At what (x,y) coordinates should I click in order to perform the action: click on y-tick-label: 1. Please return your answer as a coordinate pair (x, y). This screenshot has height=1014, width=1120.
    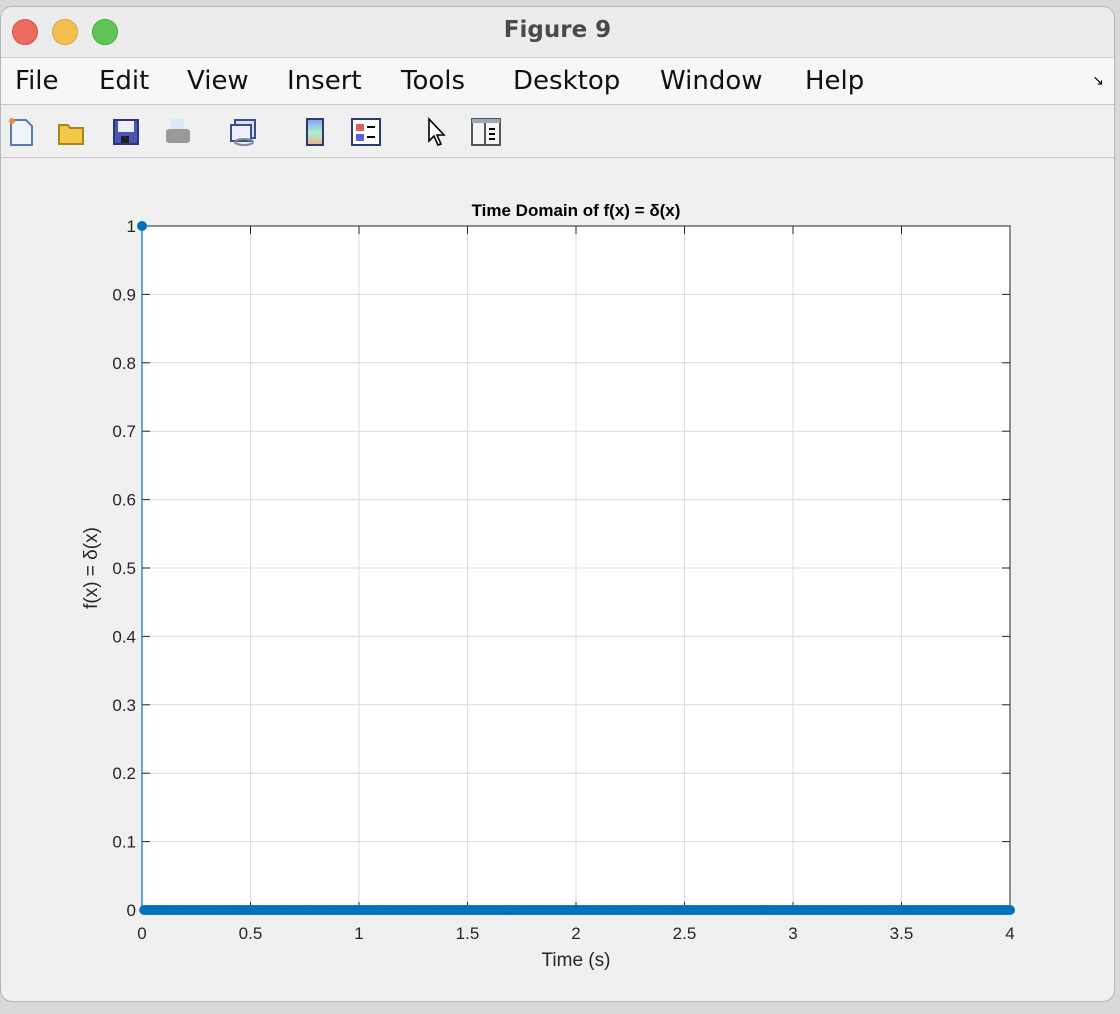
    Looking at the image, I should click on (131, 226).